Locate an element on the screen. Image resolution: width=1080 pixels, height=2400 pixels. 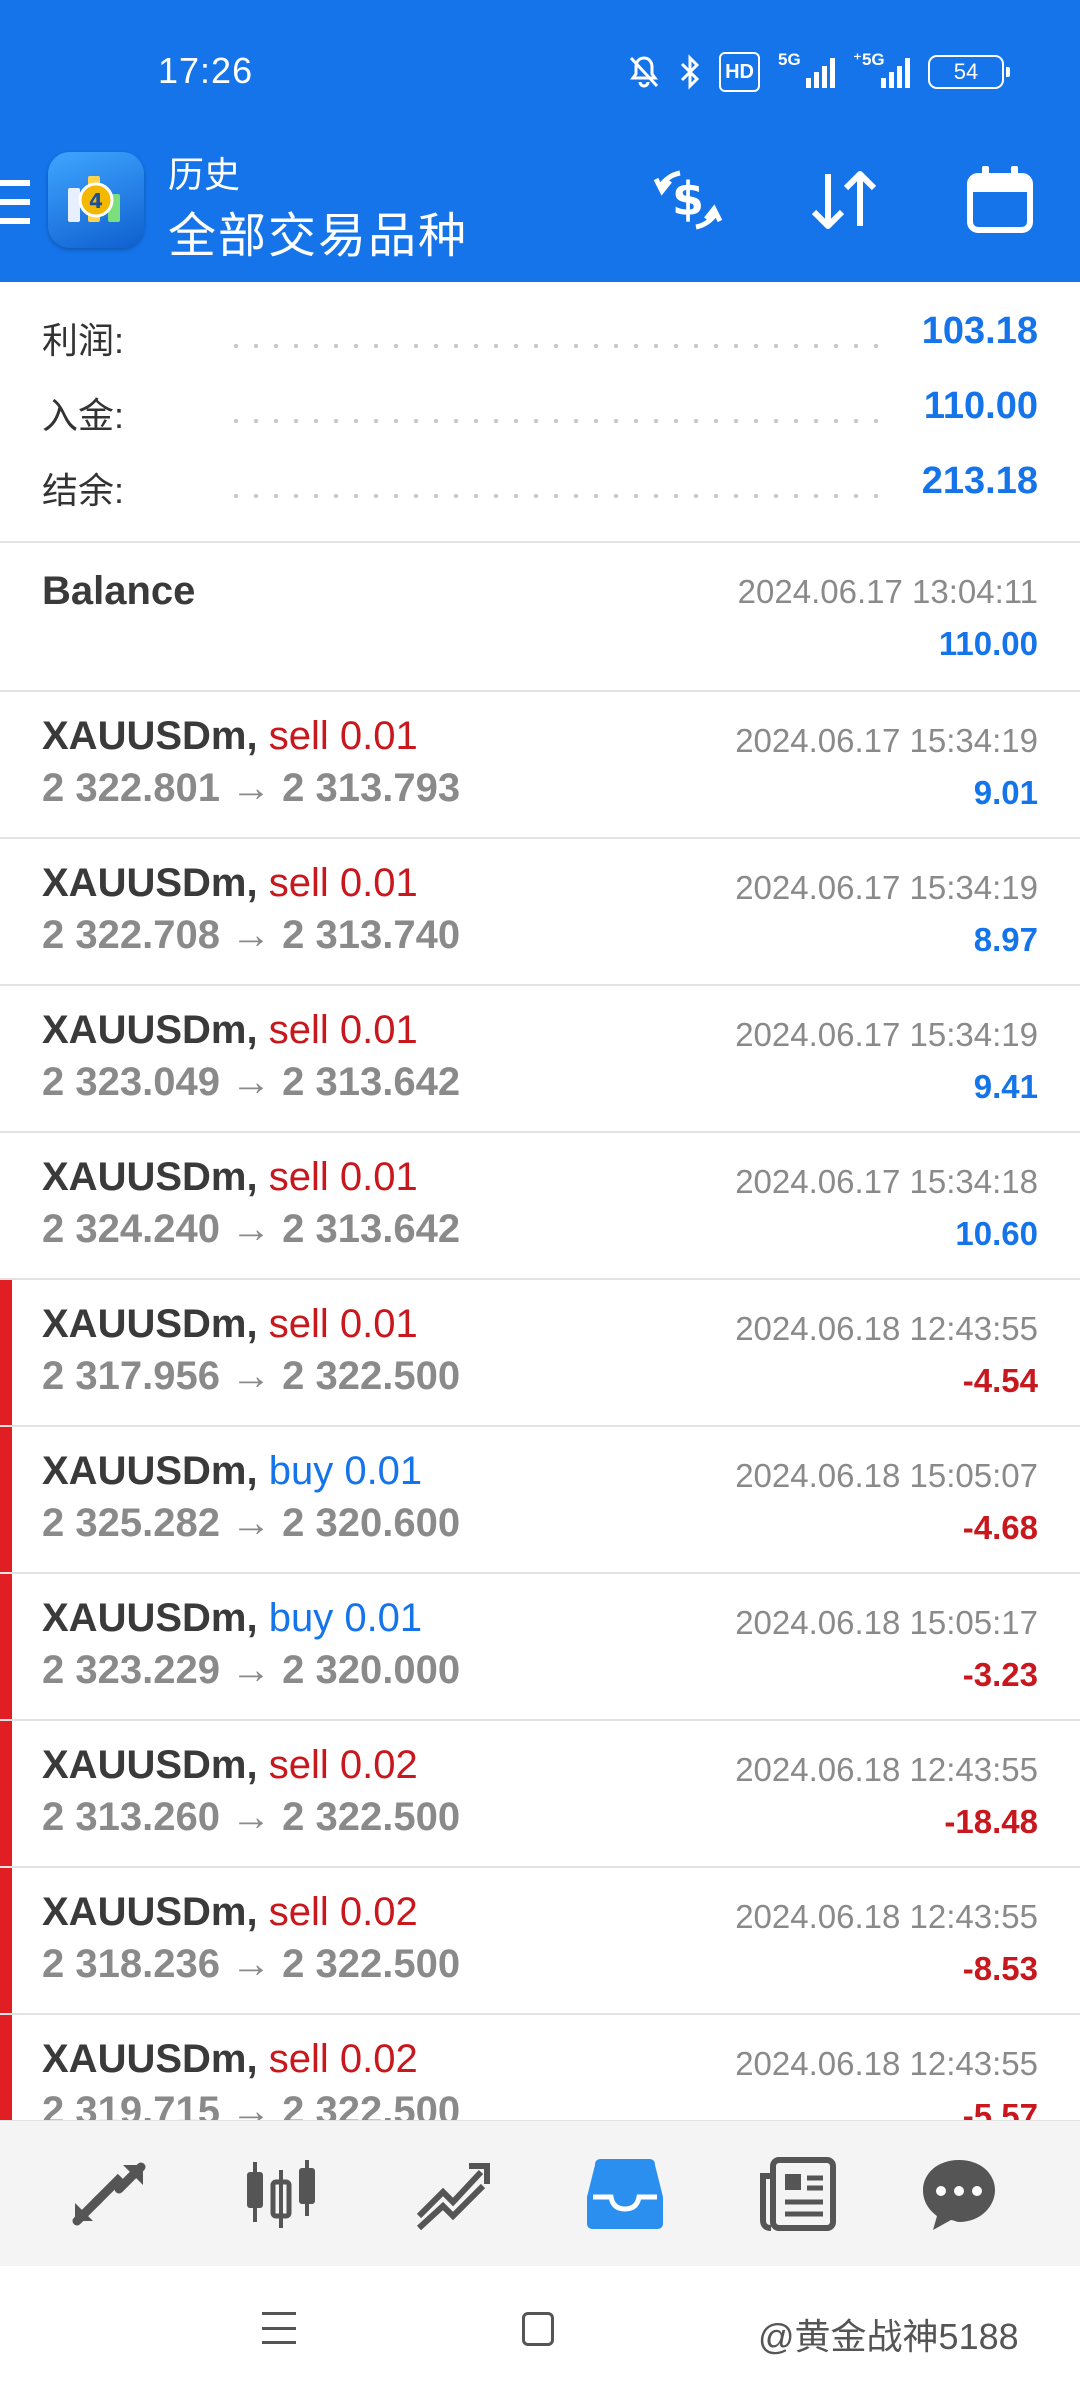
trade-prices: 2 323.229 → 2 320.000 is located at coordinates (251, 1670).